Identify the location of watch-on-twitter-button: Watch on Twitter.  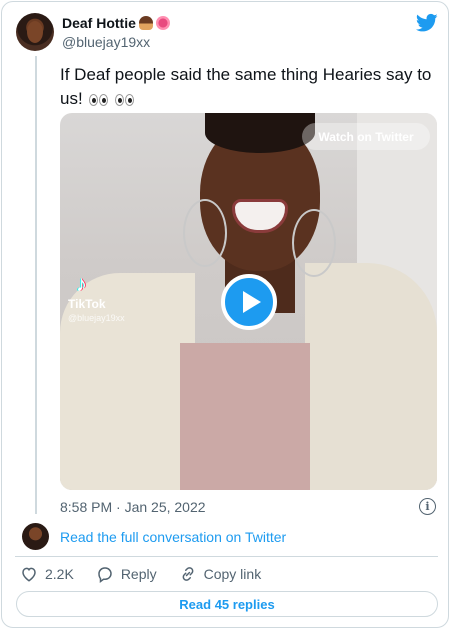
(366, 136).